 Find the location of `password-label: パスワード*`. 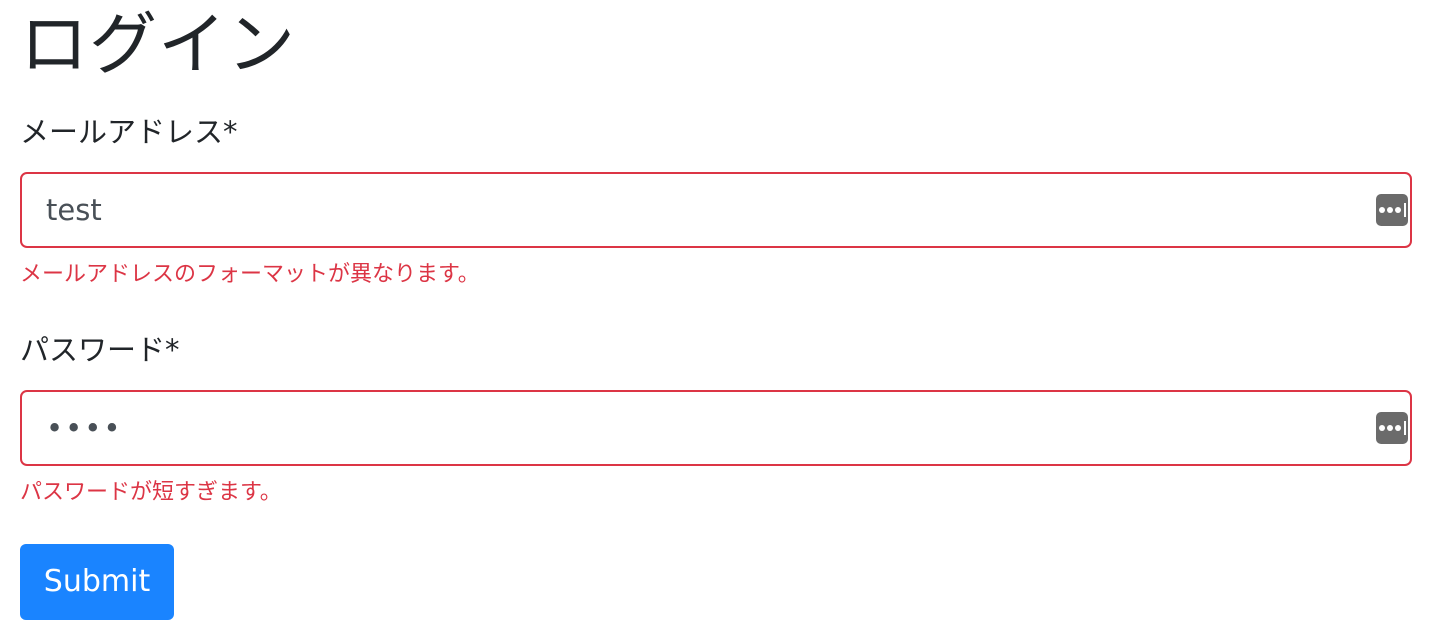

password-label: パスワード* is located at coordinates (100, 350).